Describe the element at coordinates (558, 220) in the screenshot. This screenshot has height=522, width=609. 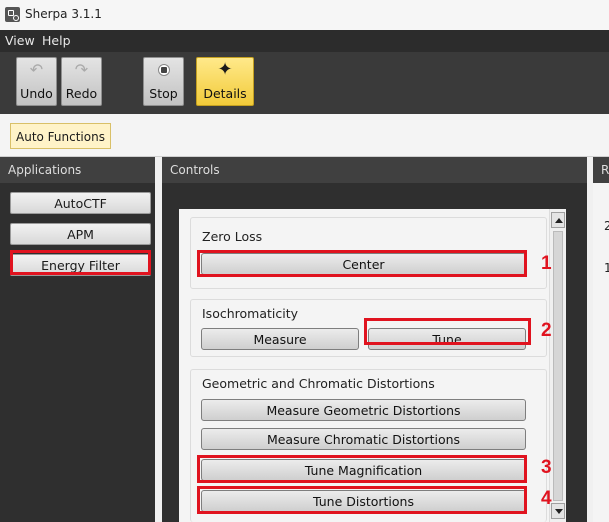
I see `scroll-up-arrow-icon` at that location.